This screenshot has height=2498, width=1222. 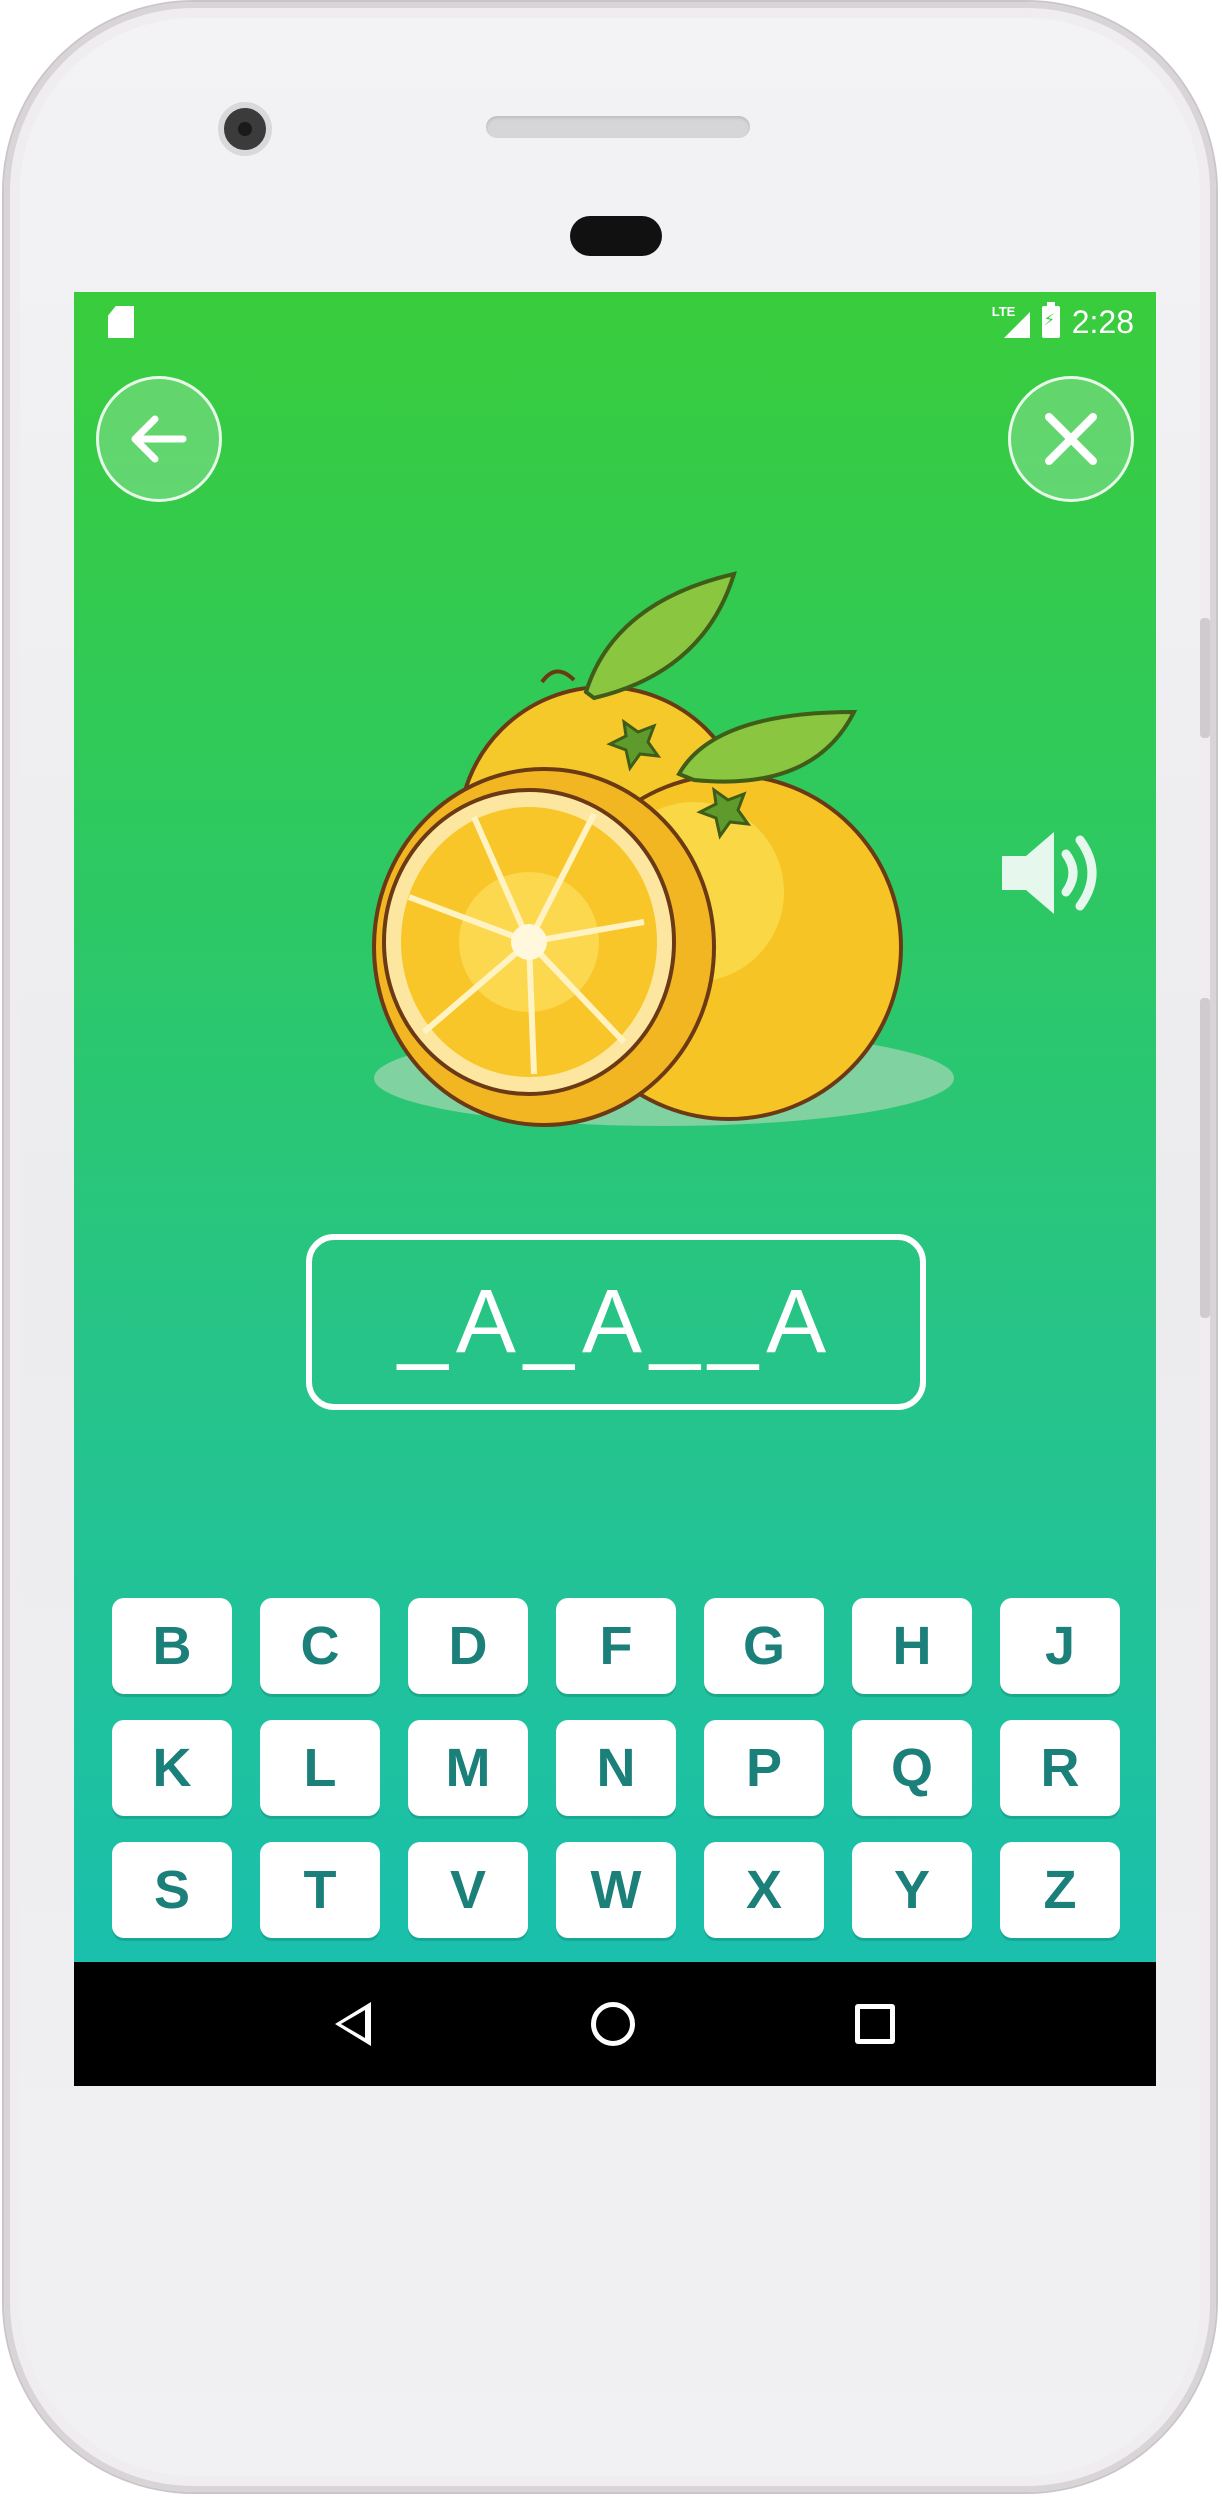 I want to click on key-c: C, so click(x=320, y=1646).